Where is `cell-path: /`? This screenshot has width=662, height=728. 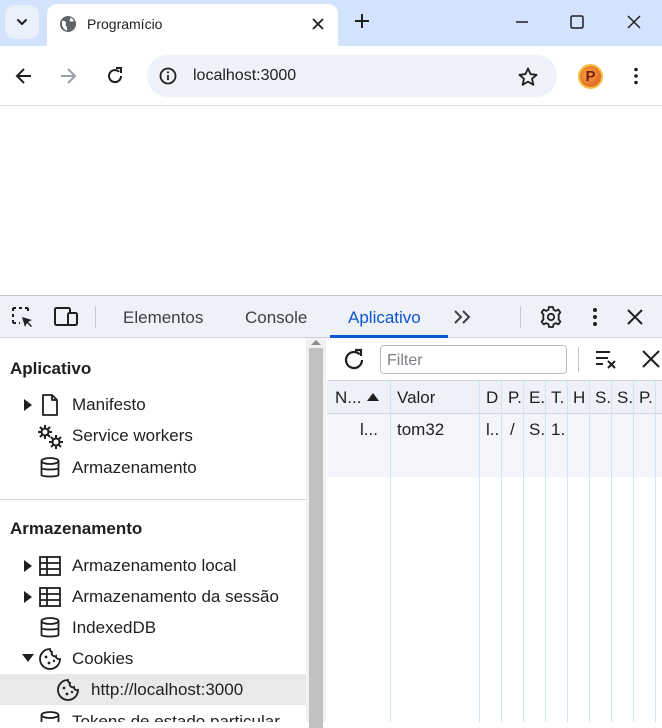 cell-path: / is located at coordinates (512, 429).